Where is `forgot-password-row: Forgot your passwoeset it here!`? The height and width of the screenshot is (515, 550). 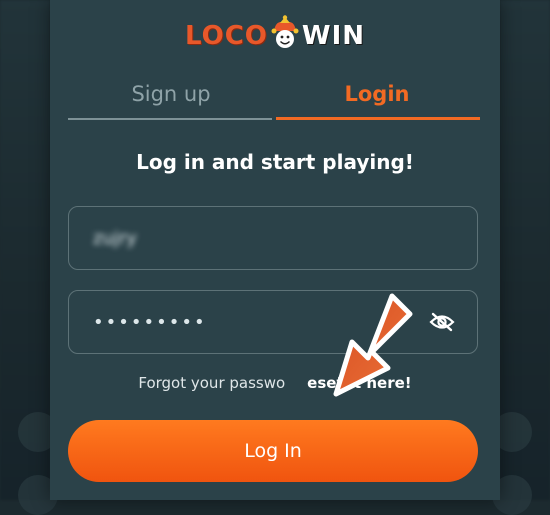 forgot-password-row: Forgot your passwoeset it here! is located at coordinates (275, 383).